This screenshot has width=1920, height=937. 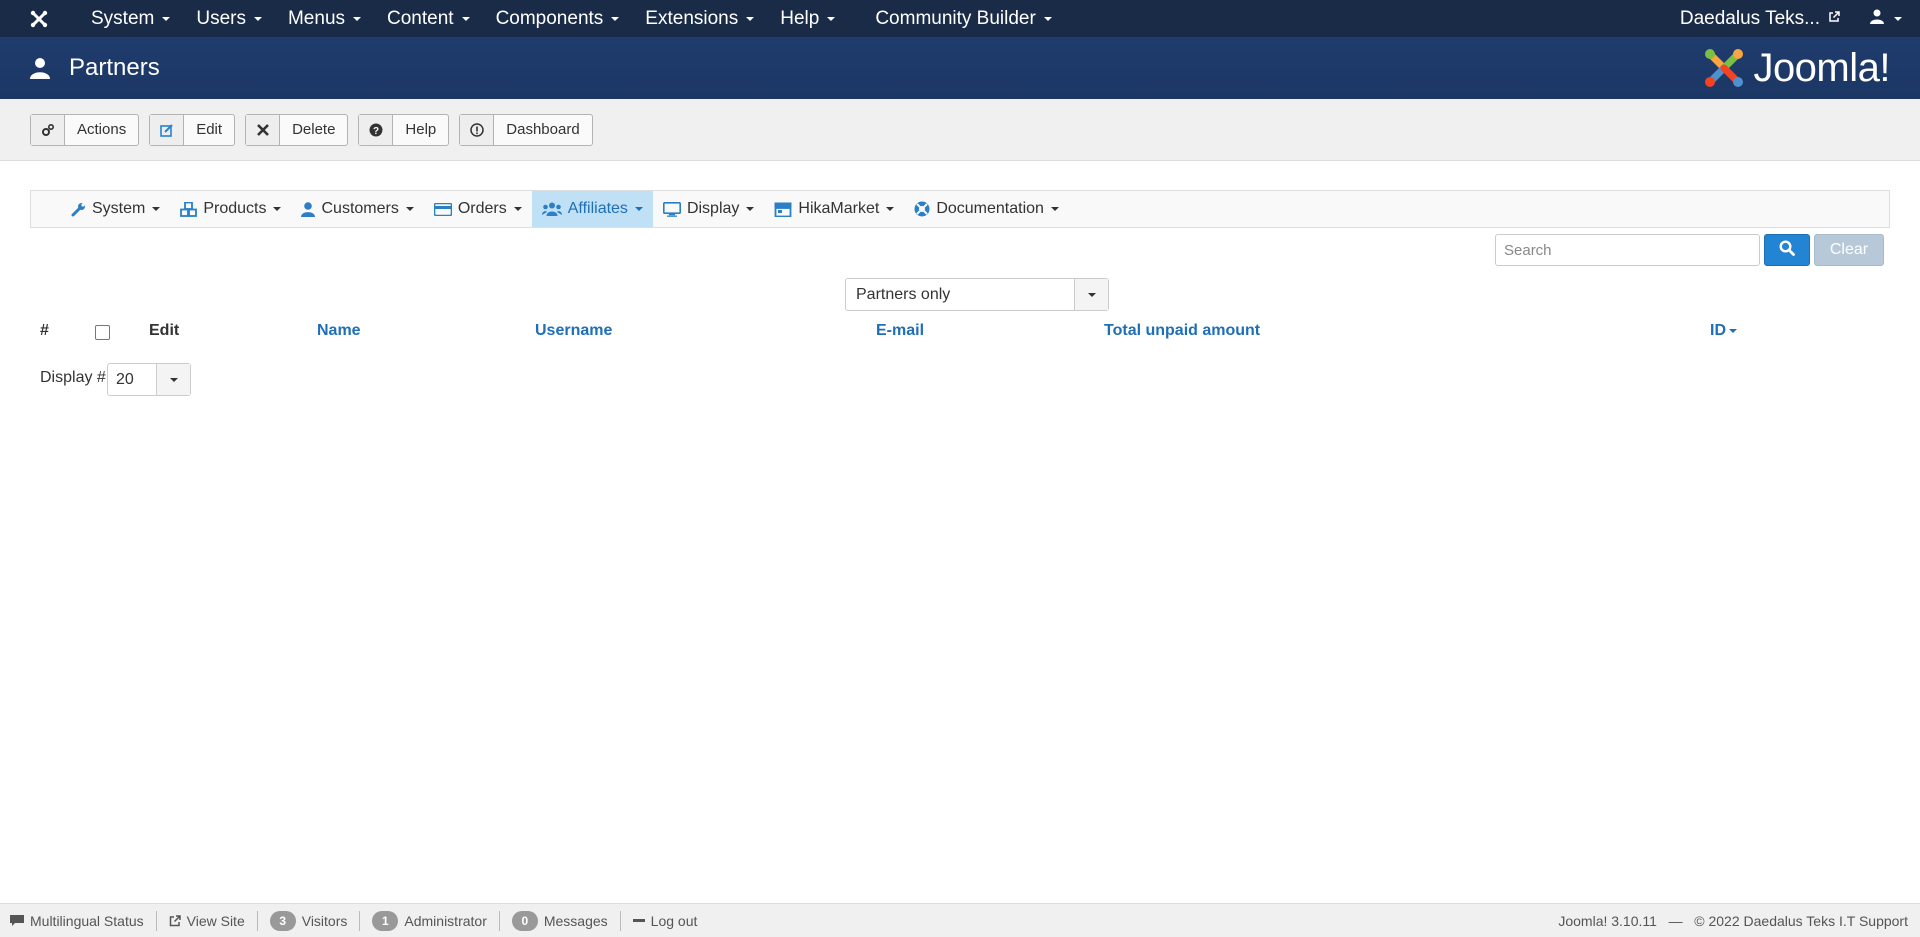 I want to click on visitors-status: 3 Visitors, so click(x=309, y=920).